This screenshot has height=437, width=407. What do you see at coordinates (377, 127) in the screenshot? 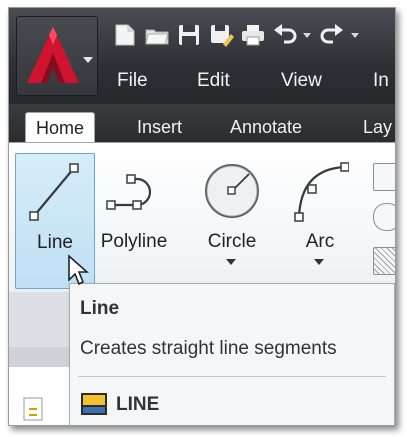
I see `tab-layout: Lay` at bounding box center [377, 127].